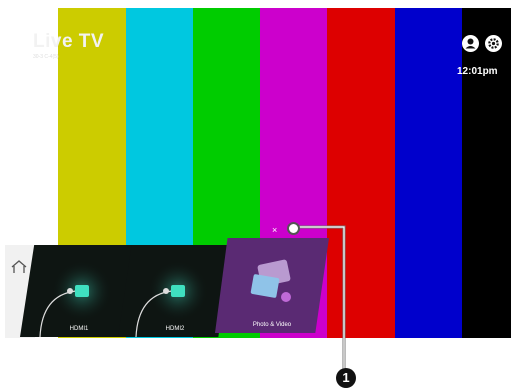 The image size is (511, 390). Describe the element at coordinates (321, 297) in the screenshot. I see `callout-line` at that location.